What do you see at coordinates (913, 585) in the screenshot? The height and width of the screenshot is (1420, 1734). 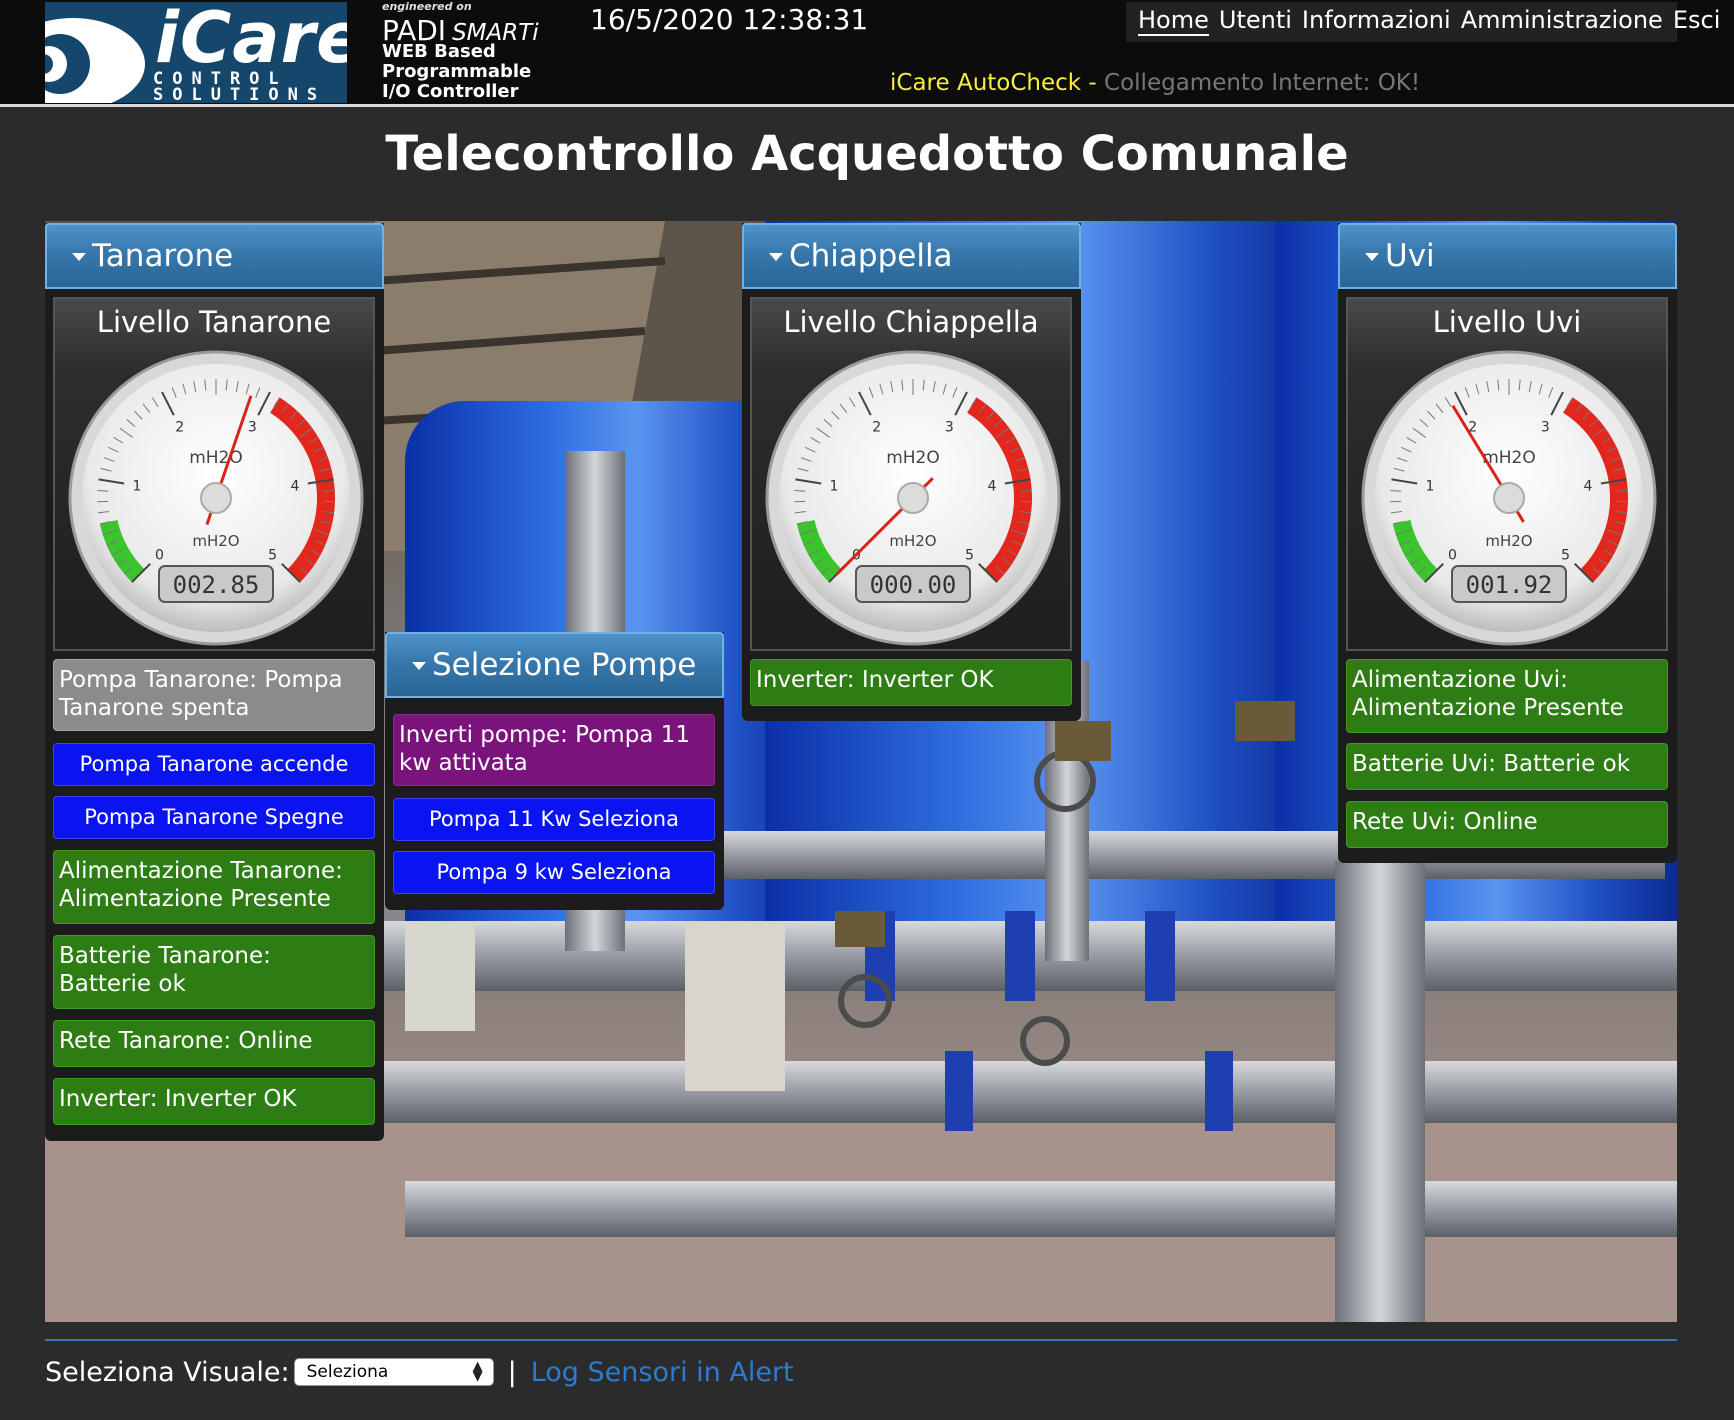 I see `gauge-lcd-readout: 000.00` at bounding box center [913, 585].